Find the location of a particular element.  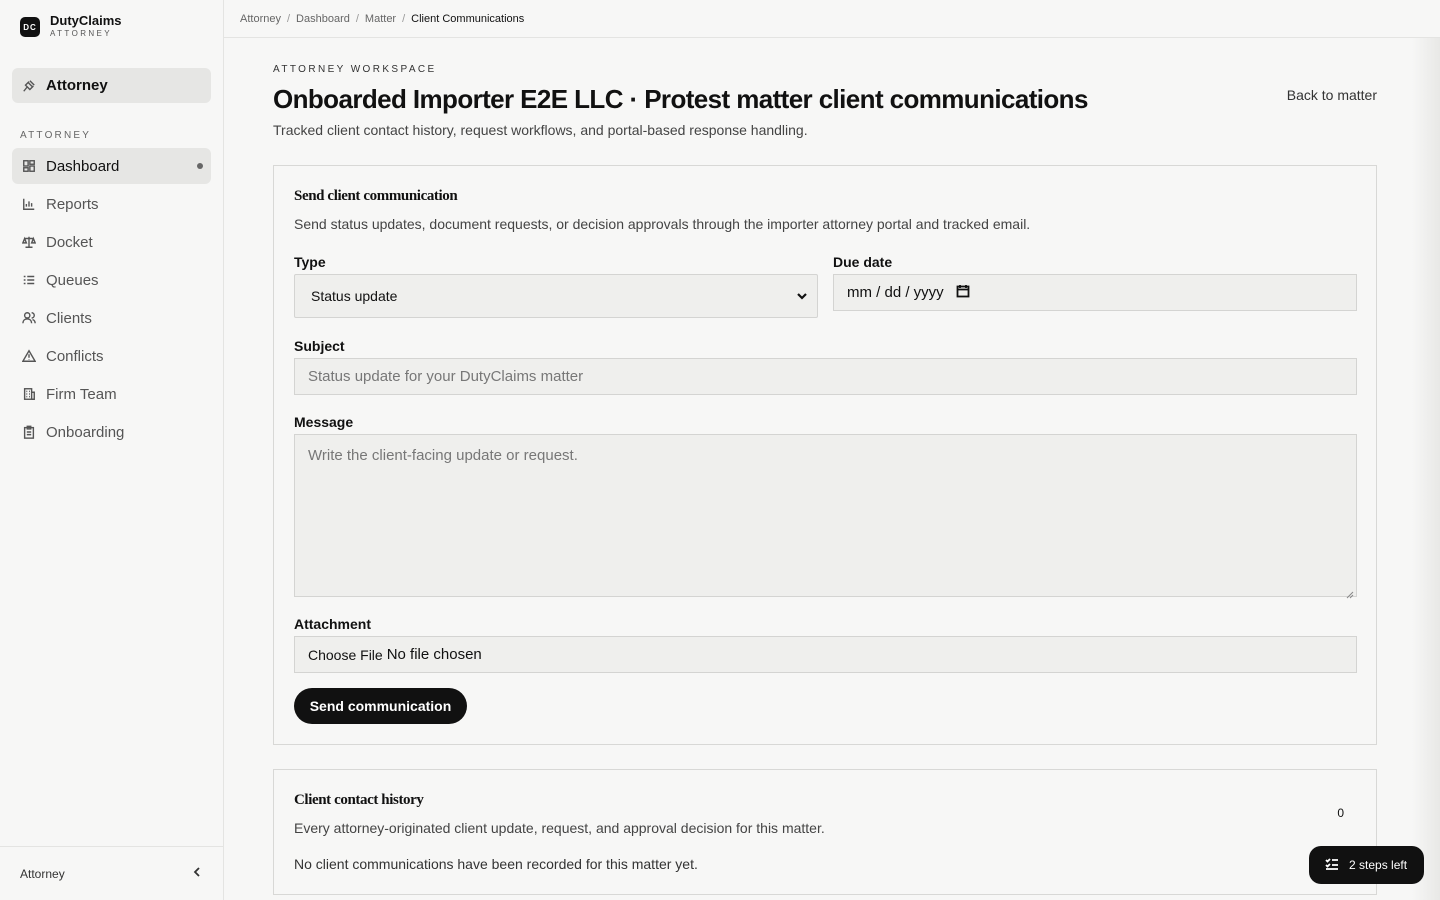

file-status: No file chosen is located at coordinates (434, 654).